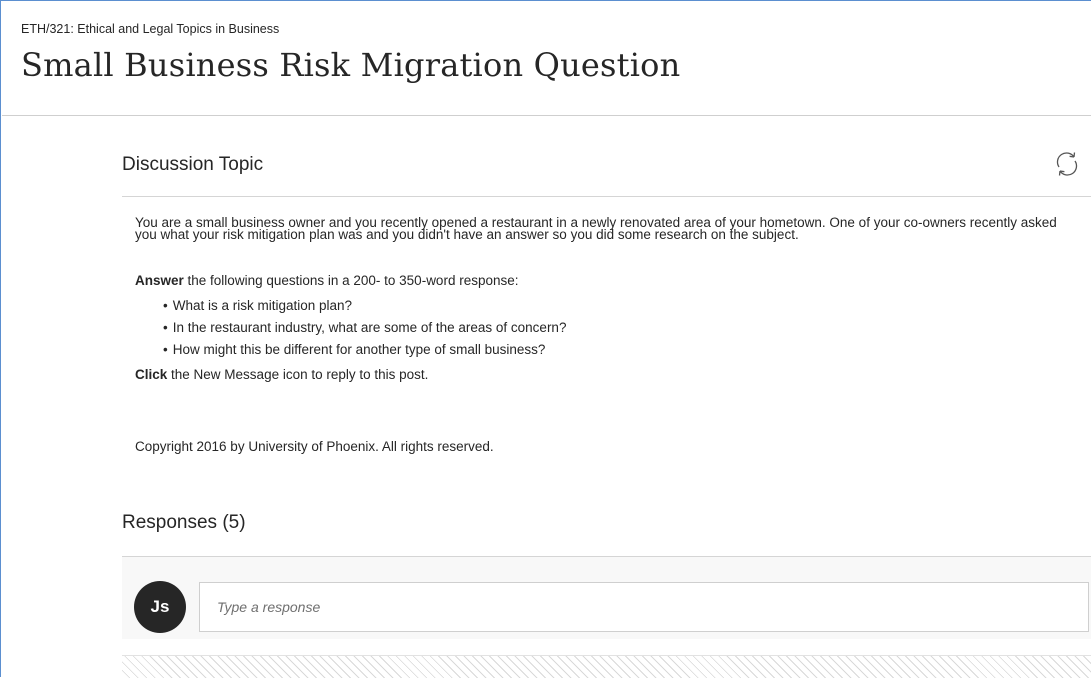 This screenshot has height=678, width=1091. What do you see at coordinates (606, 666) in the screenshot?
I see `loading-placeholder` at bounding box center [606, 666].